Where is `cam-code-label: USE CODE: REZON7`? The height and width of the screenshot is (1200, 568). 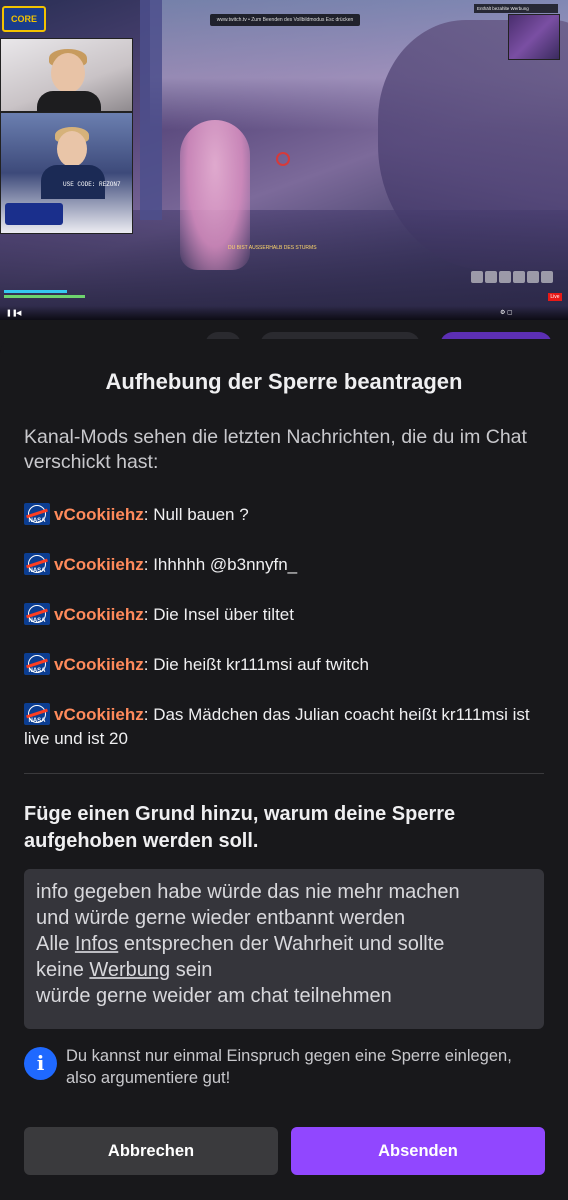 cam-code-label: USE CODE: REZON7 is located at coordinates (92, 184).